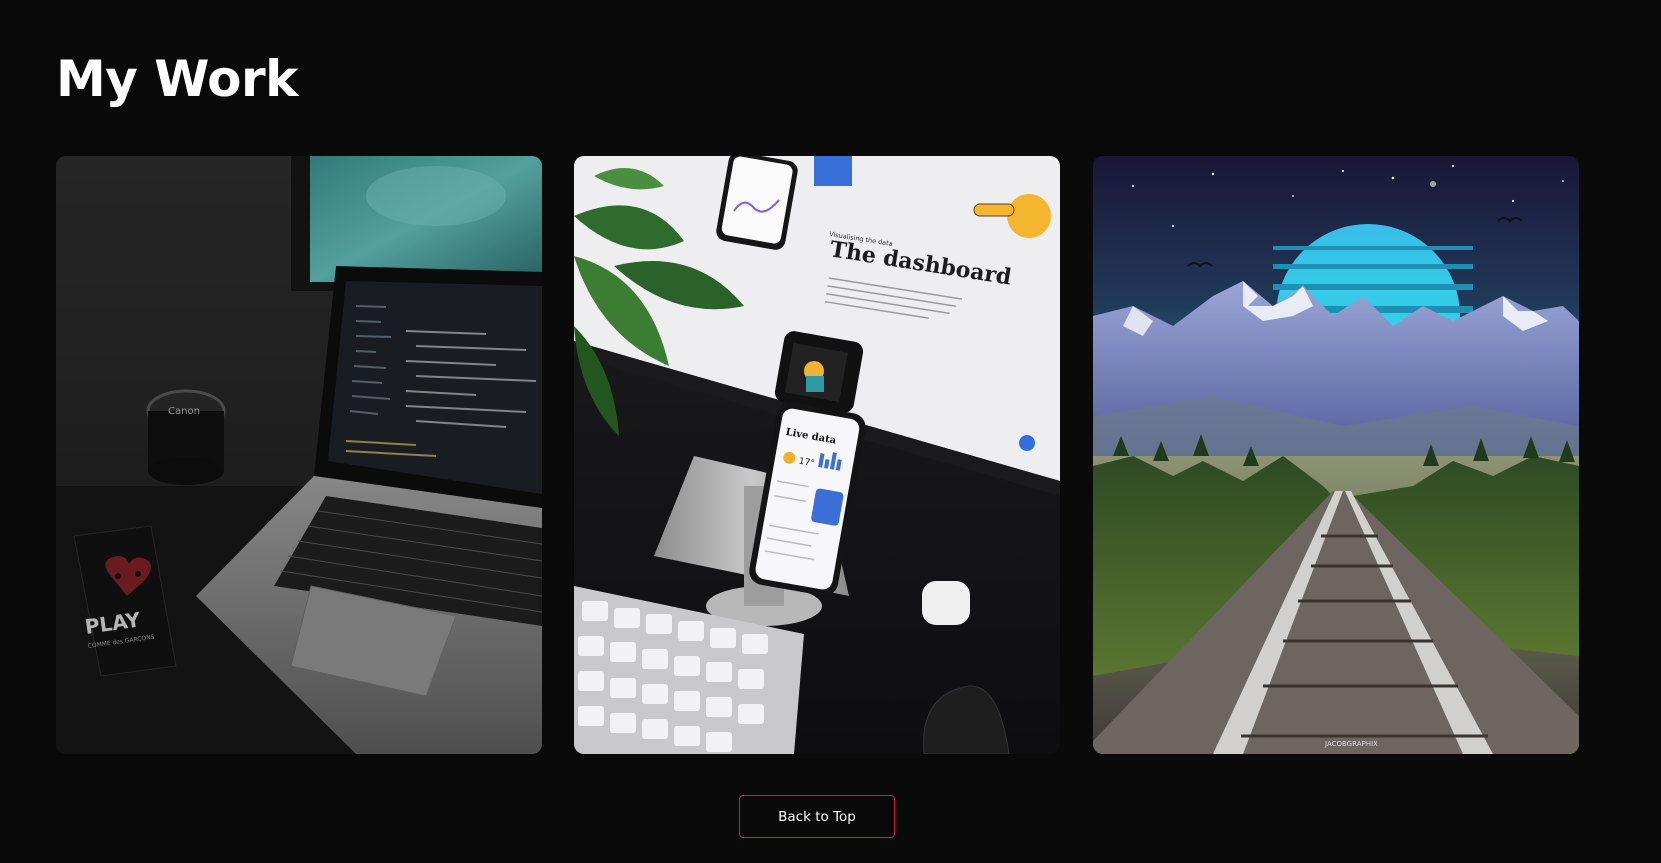 This screenshot has width=1661, height=863. Describe the element at coordinates (177, 79) in the screenshot. I see `section-title: My Work` at that location.